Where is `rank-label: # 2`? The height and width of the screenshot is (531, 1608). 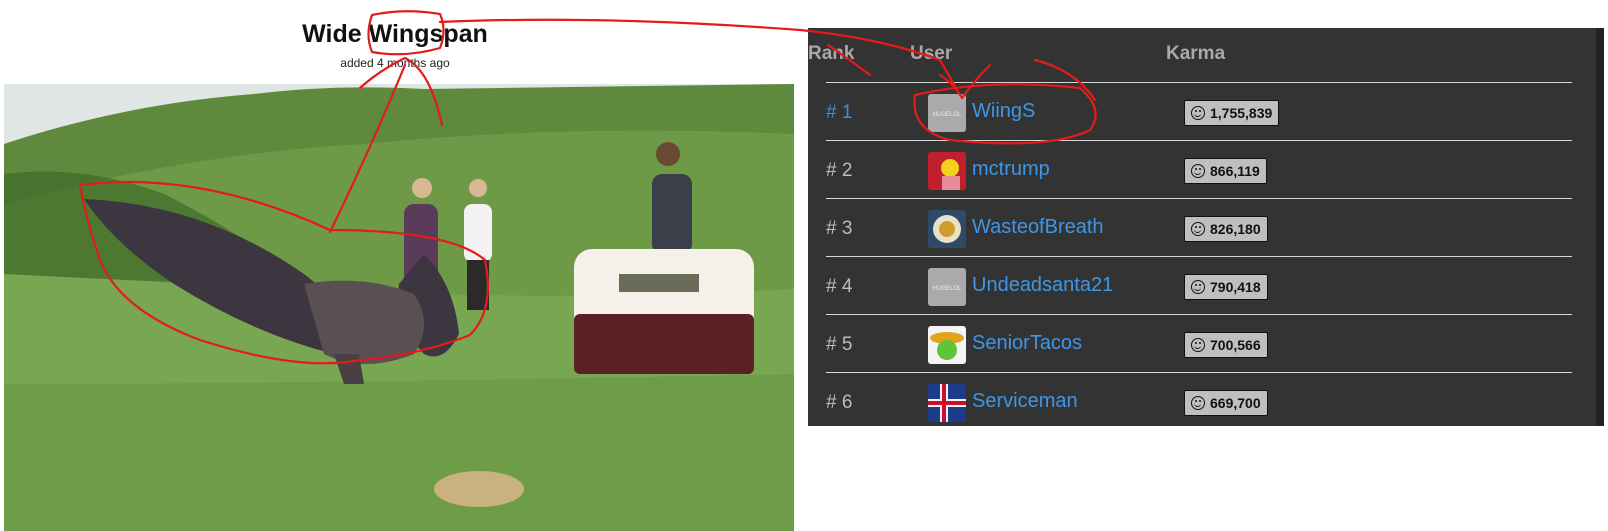
rank-label: # 2 is located at coordinates (839, 170).